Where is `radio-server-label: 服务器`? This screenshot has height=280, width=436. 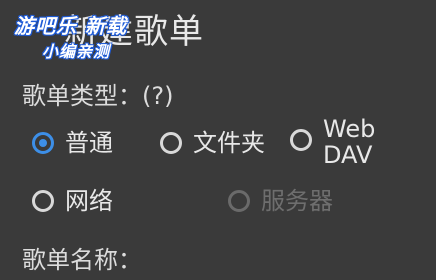 radio-server-label: 服务器 is located at coordinates (297, 201).